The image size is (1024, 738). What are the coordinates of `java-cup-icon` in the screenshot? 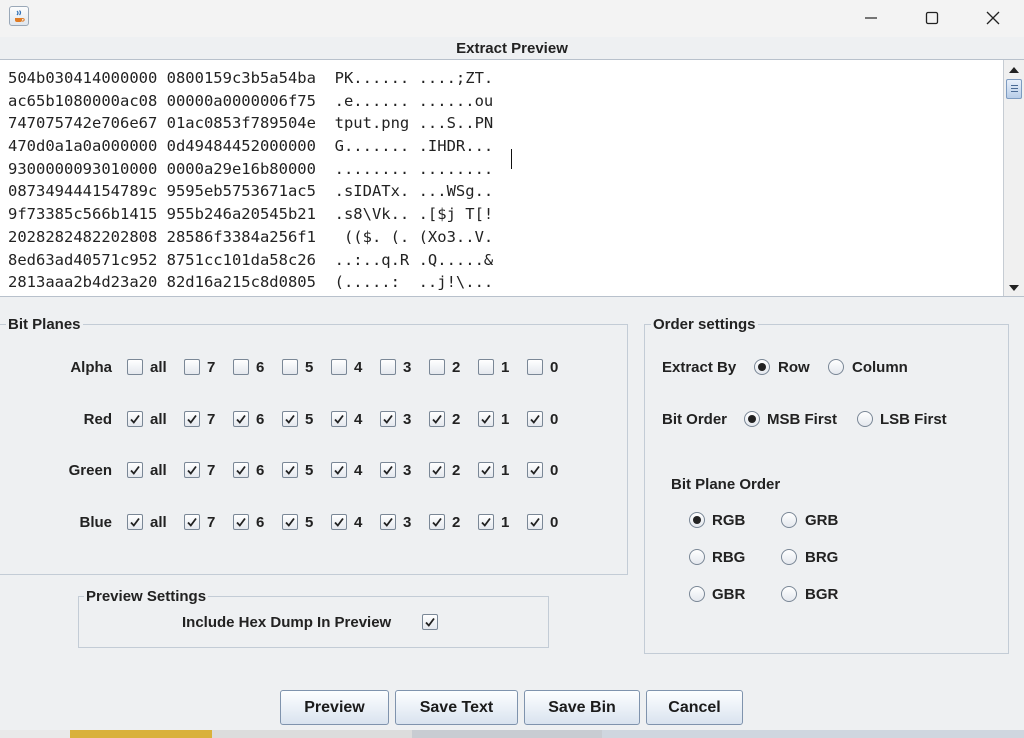 It's located at (19, 16).